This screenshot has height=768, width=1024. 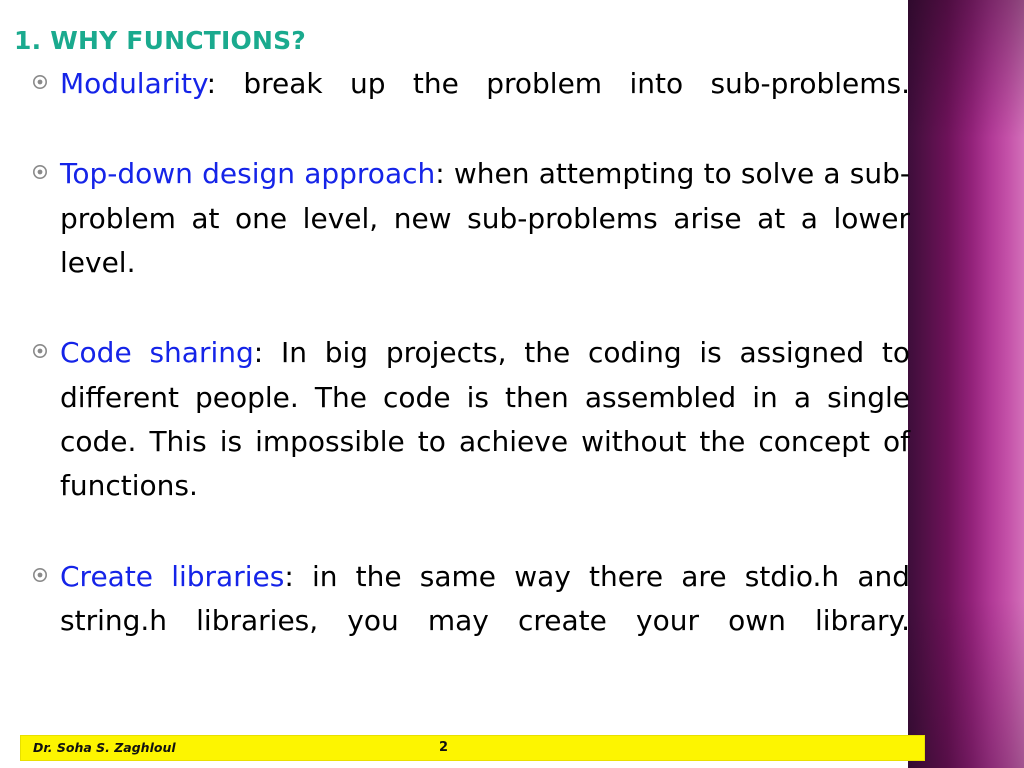 I want to click on list-item-lead: Top-down design approach, so click(x=248, y=174).